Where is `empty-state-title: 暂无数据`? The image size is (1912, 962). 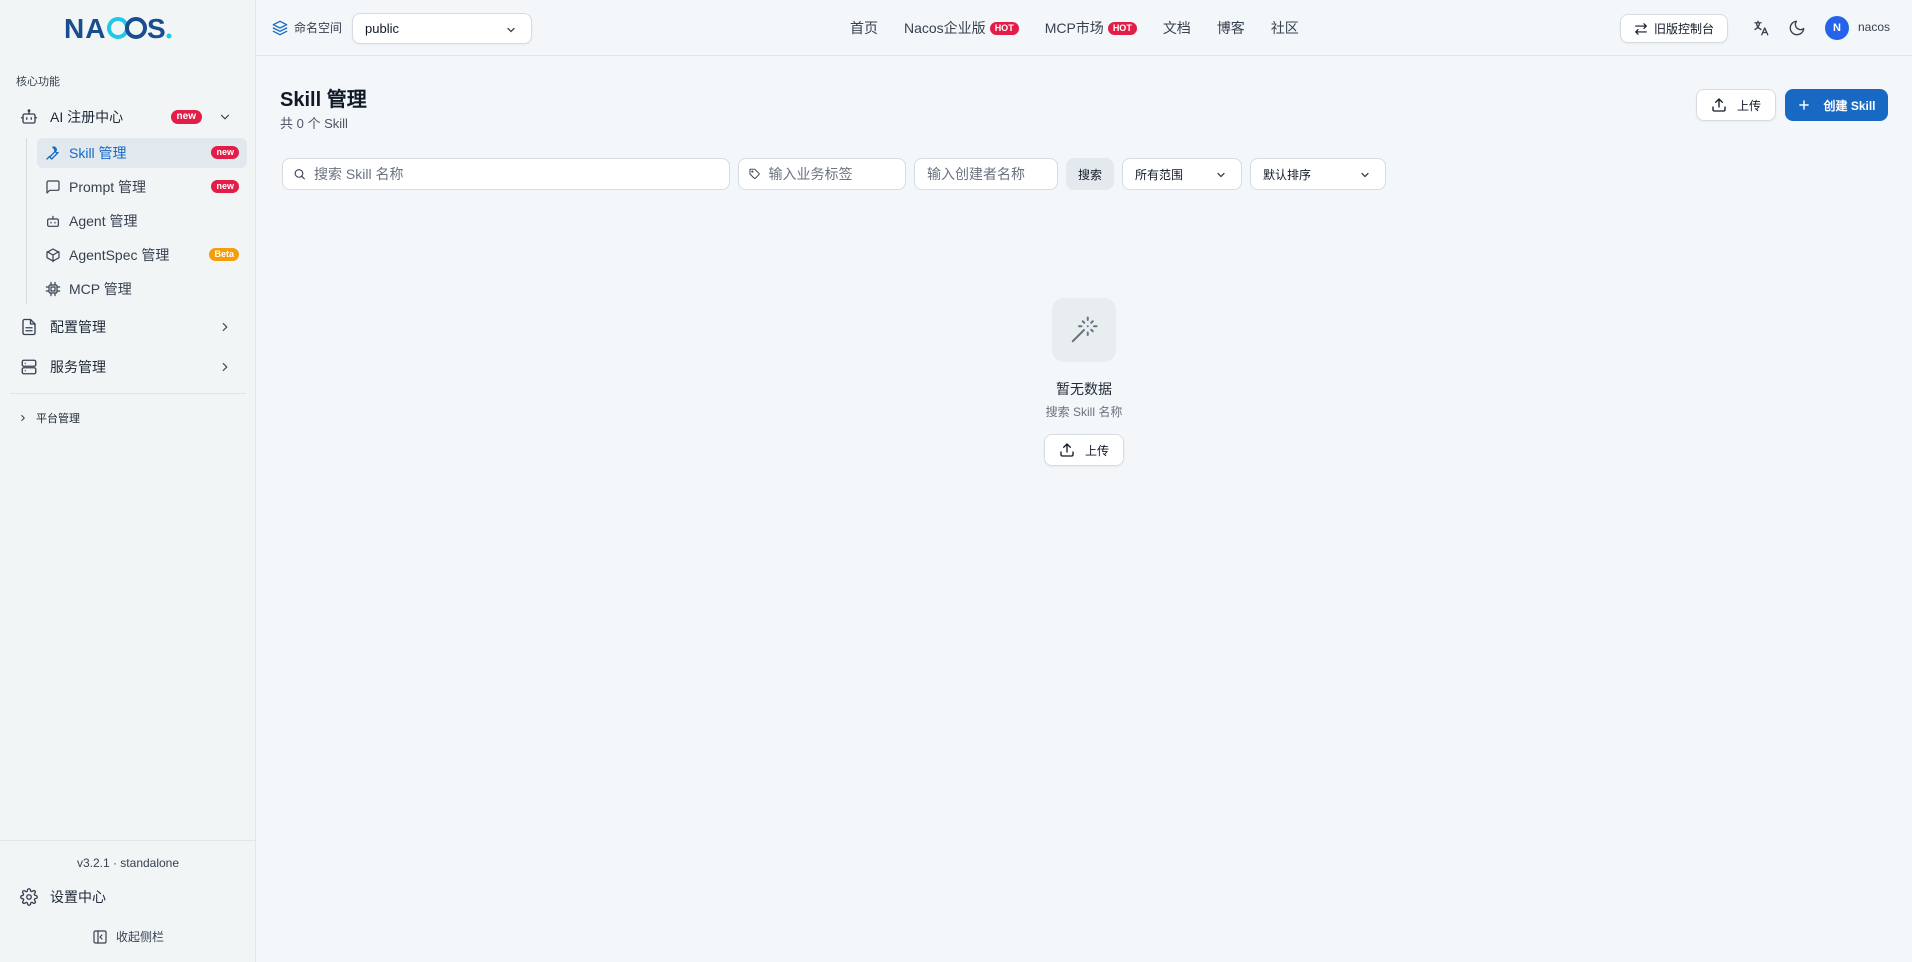
empty-state-title: 暂无数据 is located at coordinates (1084, 389).